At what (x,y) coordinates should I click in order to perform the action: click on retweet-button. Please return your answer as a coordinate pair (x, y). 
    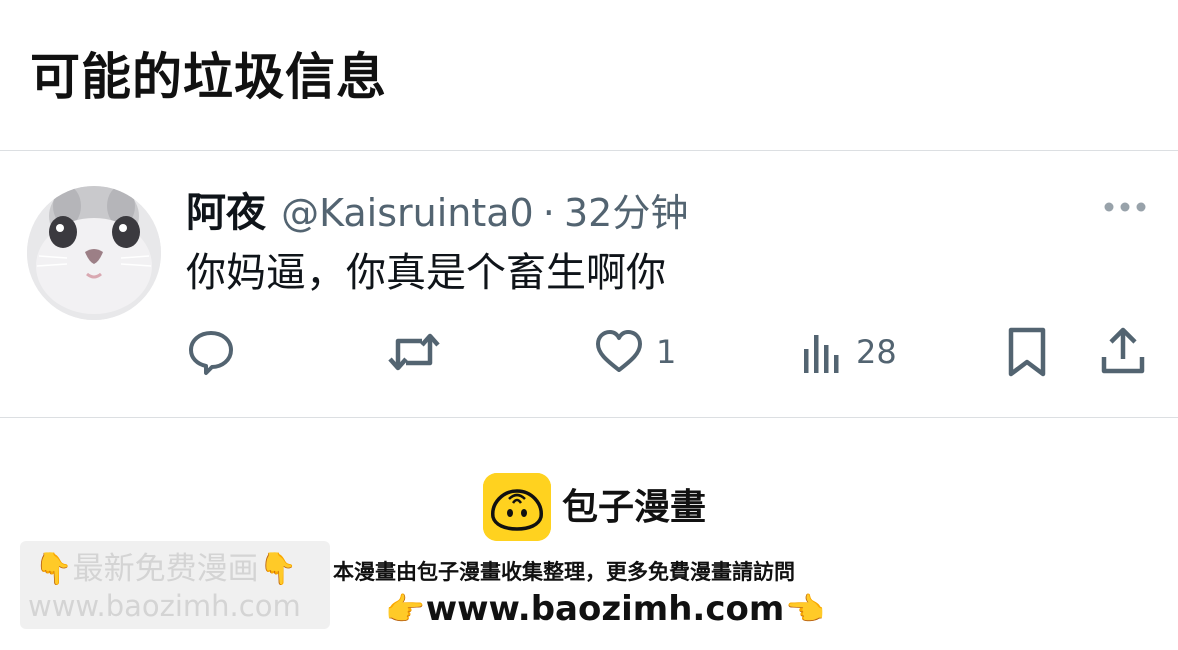
    Looking at the image, I should click on (414, 352).